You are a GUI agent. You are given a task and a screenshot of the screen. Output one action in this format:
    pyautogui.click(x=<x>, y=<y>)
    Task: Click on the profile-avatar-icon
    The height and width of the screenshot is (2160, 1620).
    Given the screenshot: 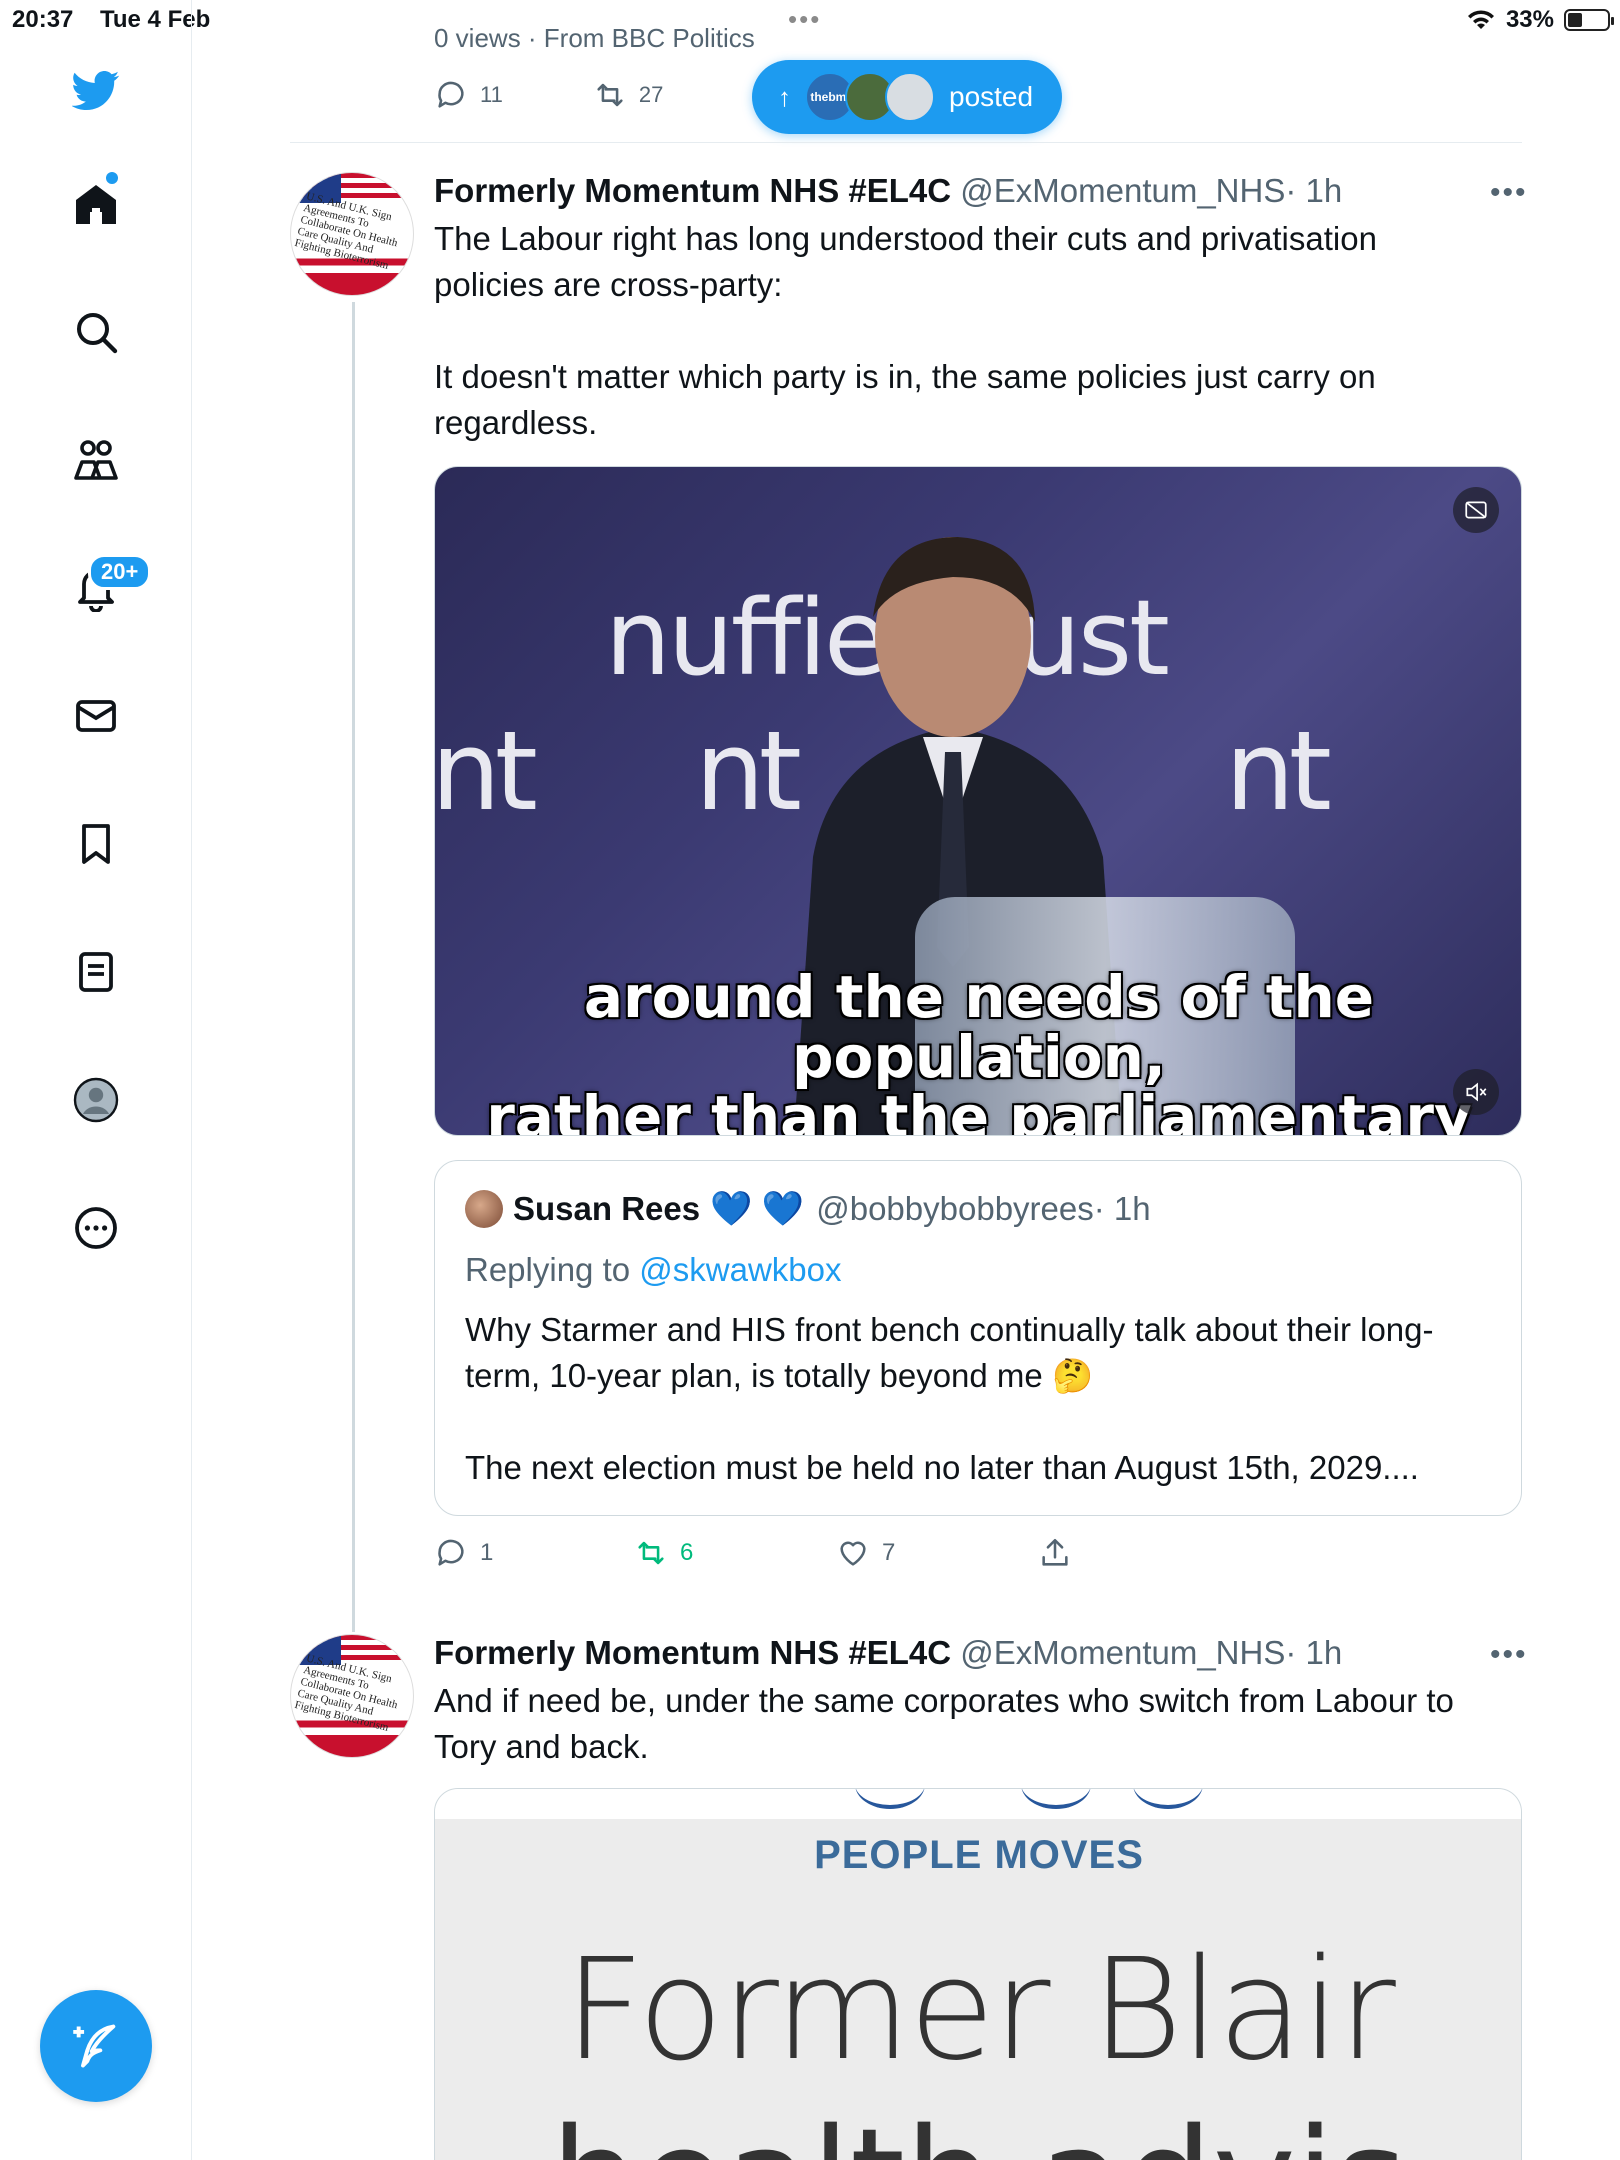 What is the action you would take?
    pyautogui.click(x=96, y=1100)
    